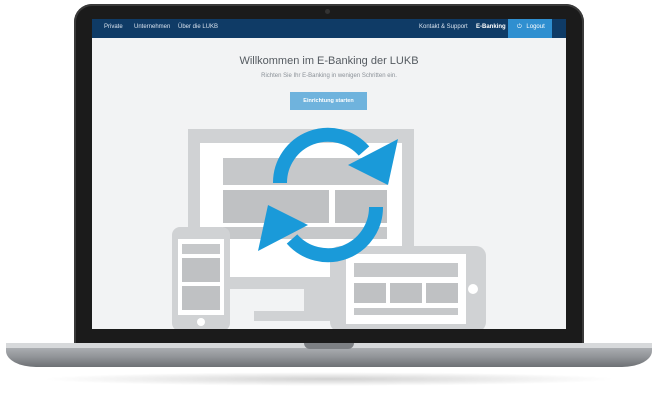  I want to click on laptop-shadow, so click(329, 379).